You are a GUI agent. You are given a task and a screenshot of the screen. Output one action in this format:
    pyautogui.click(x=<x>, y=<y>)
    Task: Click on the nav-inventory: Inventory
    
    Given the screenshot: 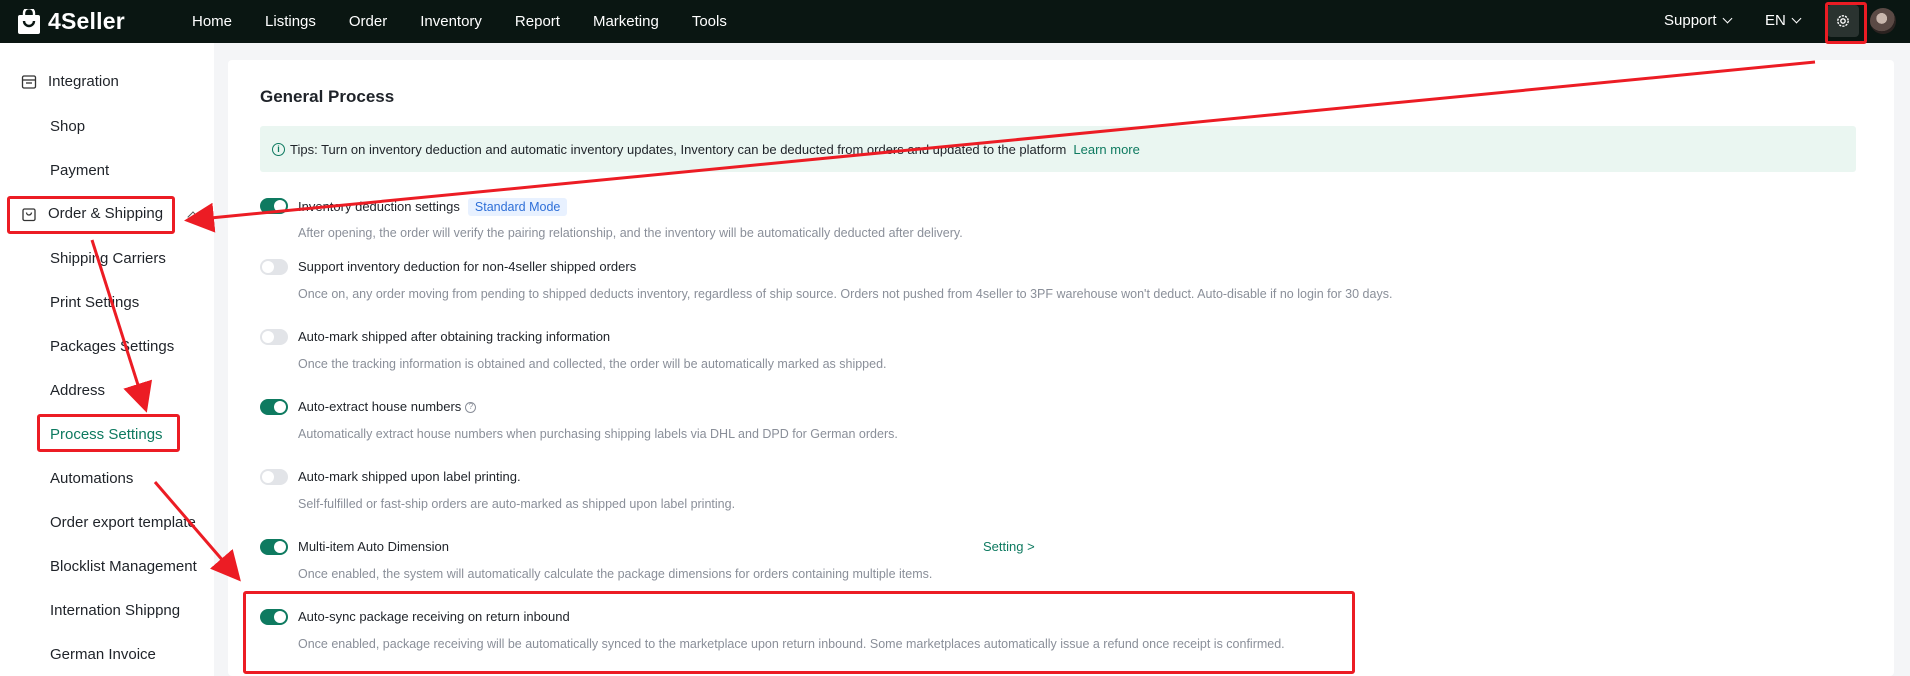 What is the action you would take?
    pyautogui.click(x=451, y=21)
    